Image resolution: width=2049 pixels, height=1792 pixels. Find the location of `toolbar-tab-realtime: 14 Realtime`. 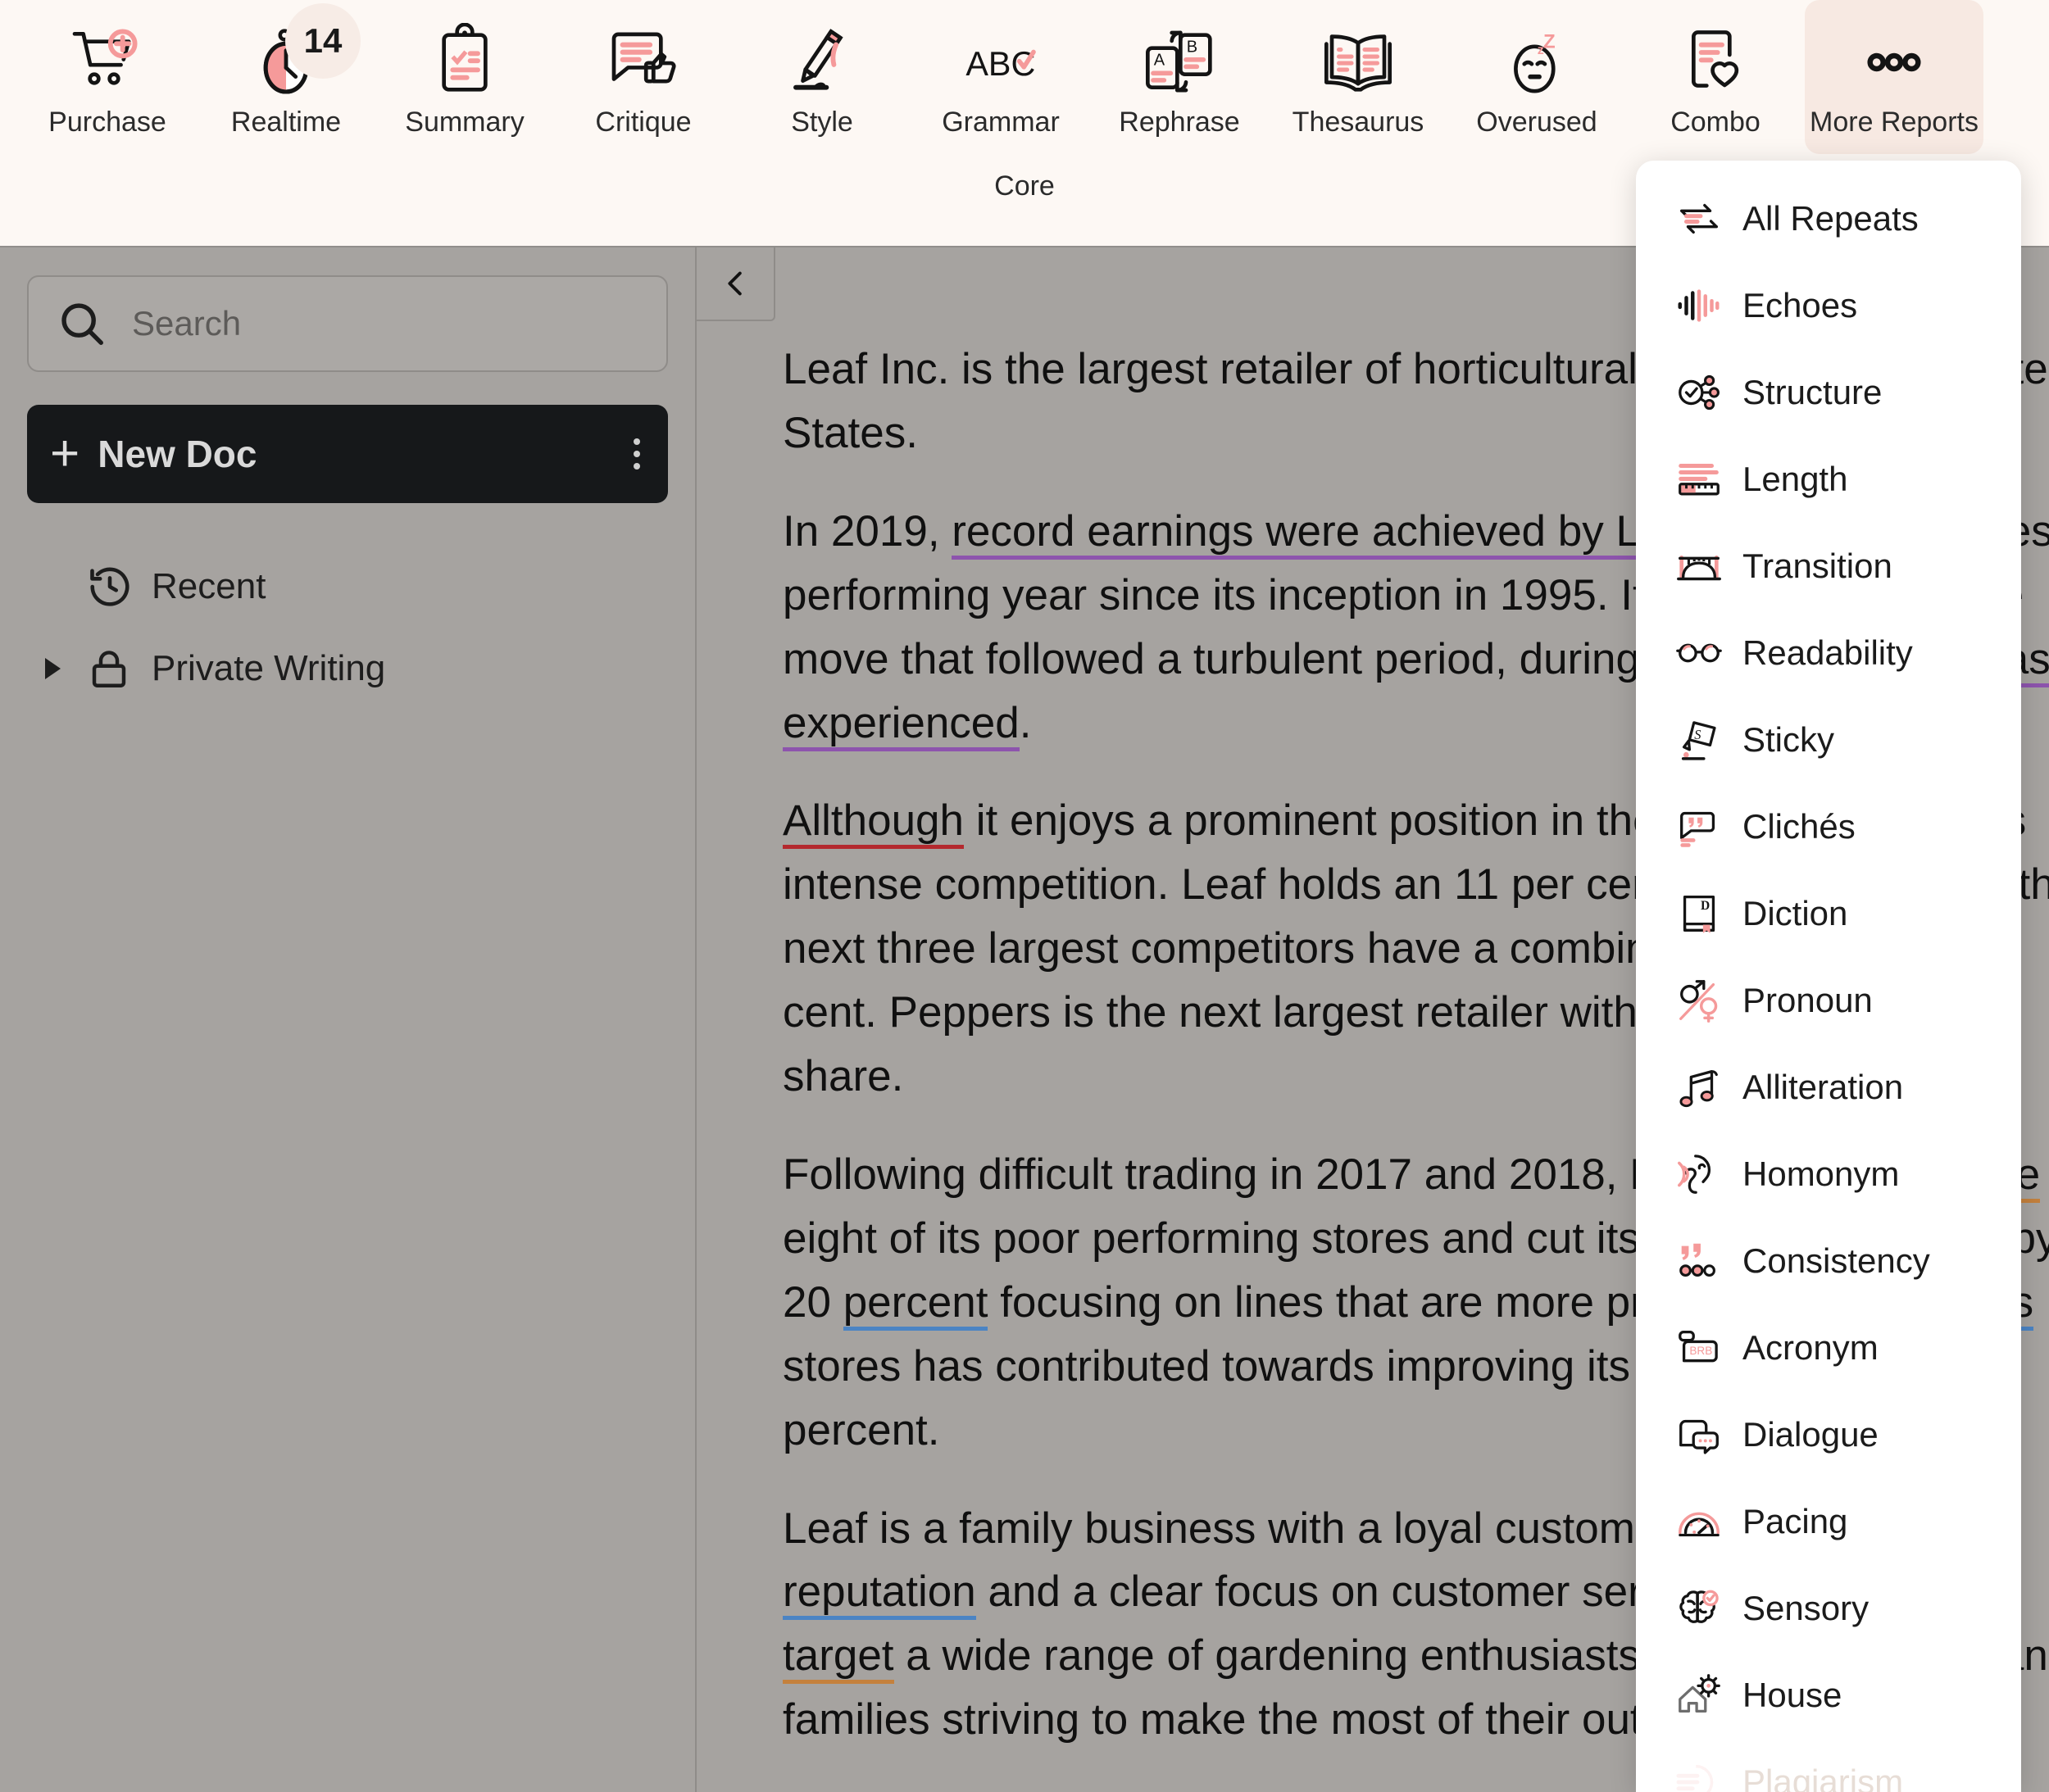

toolbar-tab-realtime: 14 Realtime is located at coordinates (286, 77).